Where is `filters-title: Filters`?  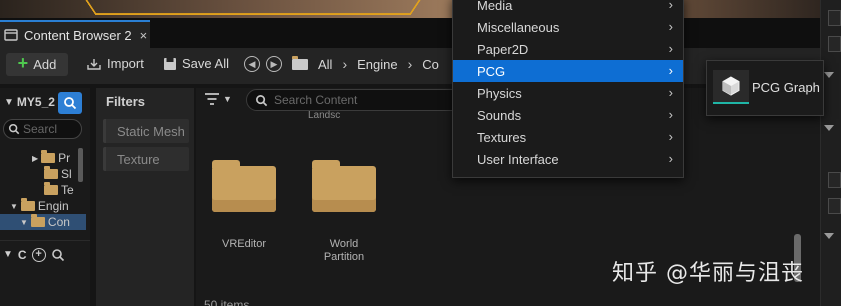 filters-title: Filters is located at coordinates (126, 101).